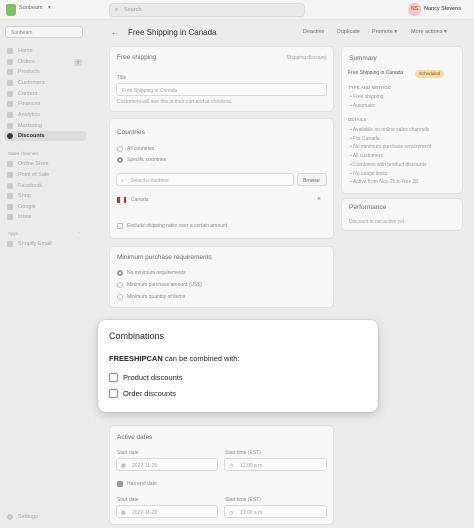  What do you see at coordinates (45, 175) in the screenshot?
I see `sidebar-item-point-of-sale: Point of Sale` at bounding box center [45, 175].